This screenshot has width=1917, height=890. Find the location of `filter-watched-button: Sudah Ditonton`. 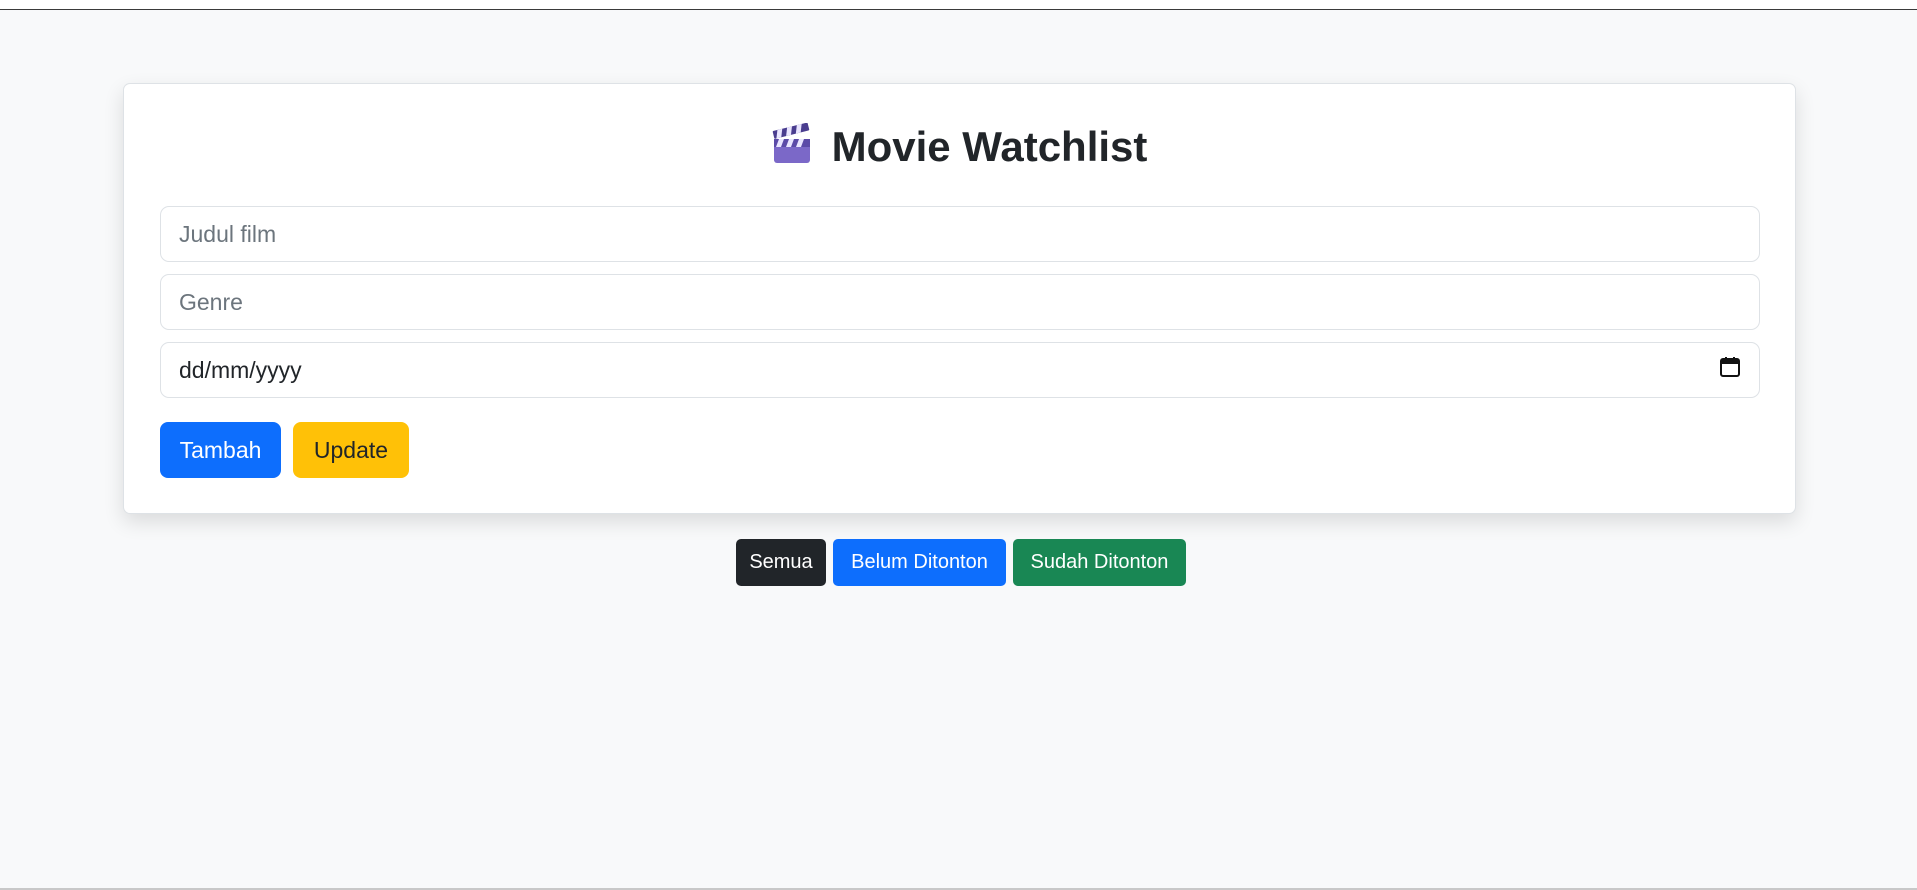

filter-watched-button: Sudah Ditonton is located at coordinates (1099, 562).